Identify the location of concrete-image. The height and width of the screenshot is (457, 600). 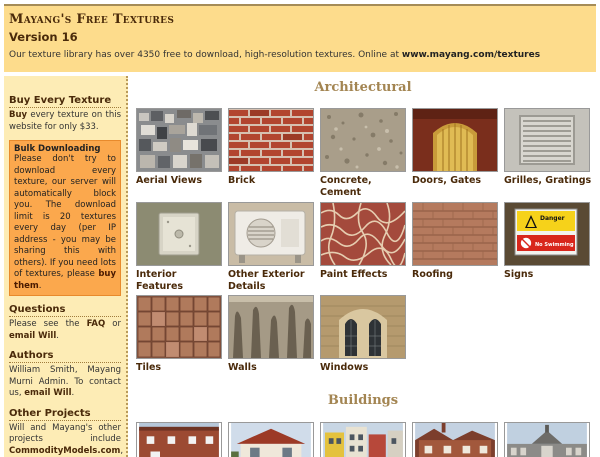
(363, 140).